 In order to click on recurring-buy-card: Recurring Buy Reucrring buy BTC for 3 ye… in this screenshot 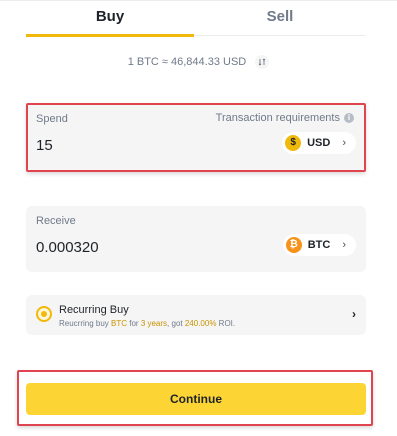, I will do `click(196, 315)`.